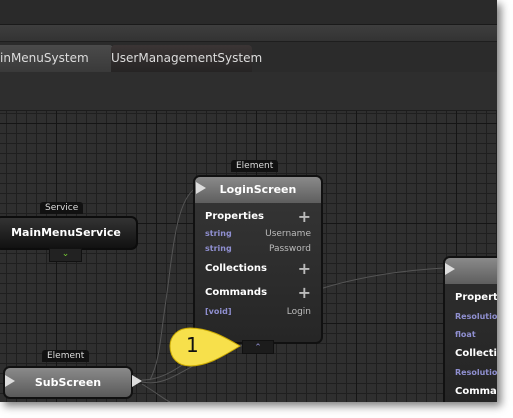 This screenshot has height=418, width=513. Describe the element at coordinates (234, 216) in the screenshot. I see `section-label: Properties` at that location.